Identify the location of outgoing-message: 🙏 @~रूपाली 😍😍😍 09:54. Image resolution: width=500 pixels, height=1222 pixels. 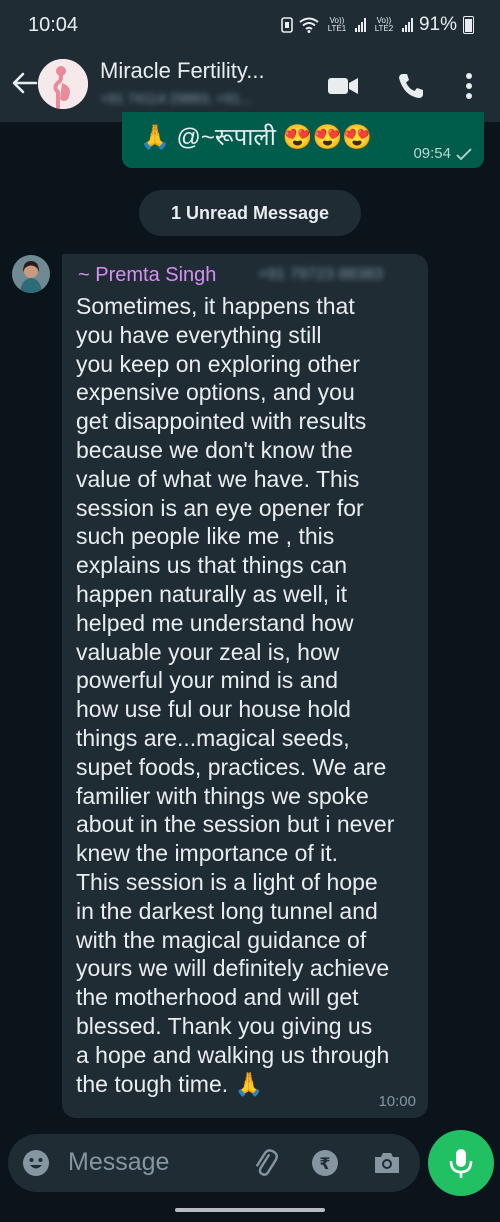
(303, 140).